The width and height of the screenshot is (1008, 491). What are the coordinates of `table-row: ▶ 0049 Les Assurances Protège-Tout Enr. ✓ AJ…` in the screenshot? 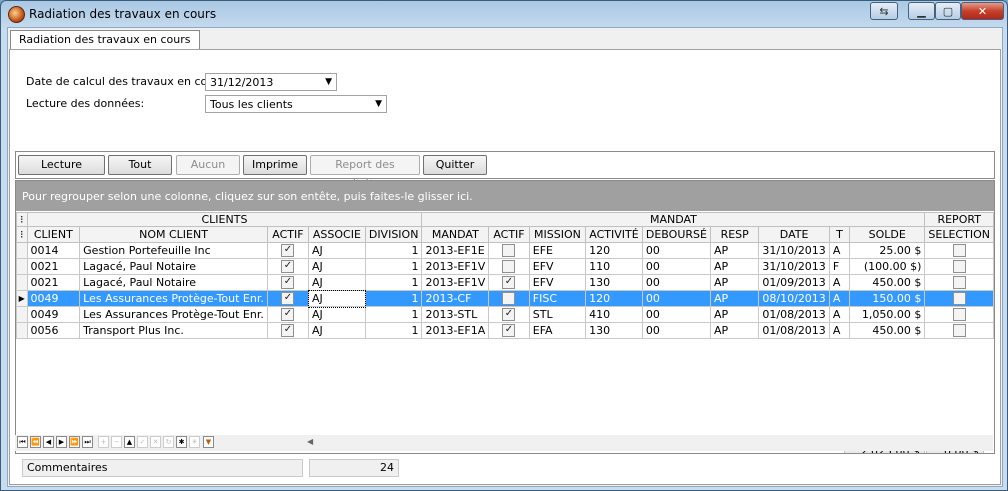 It's located at (505, 298).